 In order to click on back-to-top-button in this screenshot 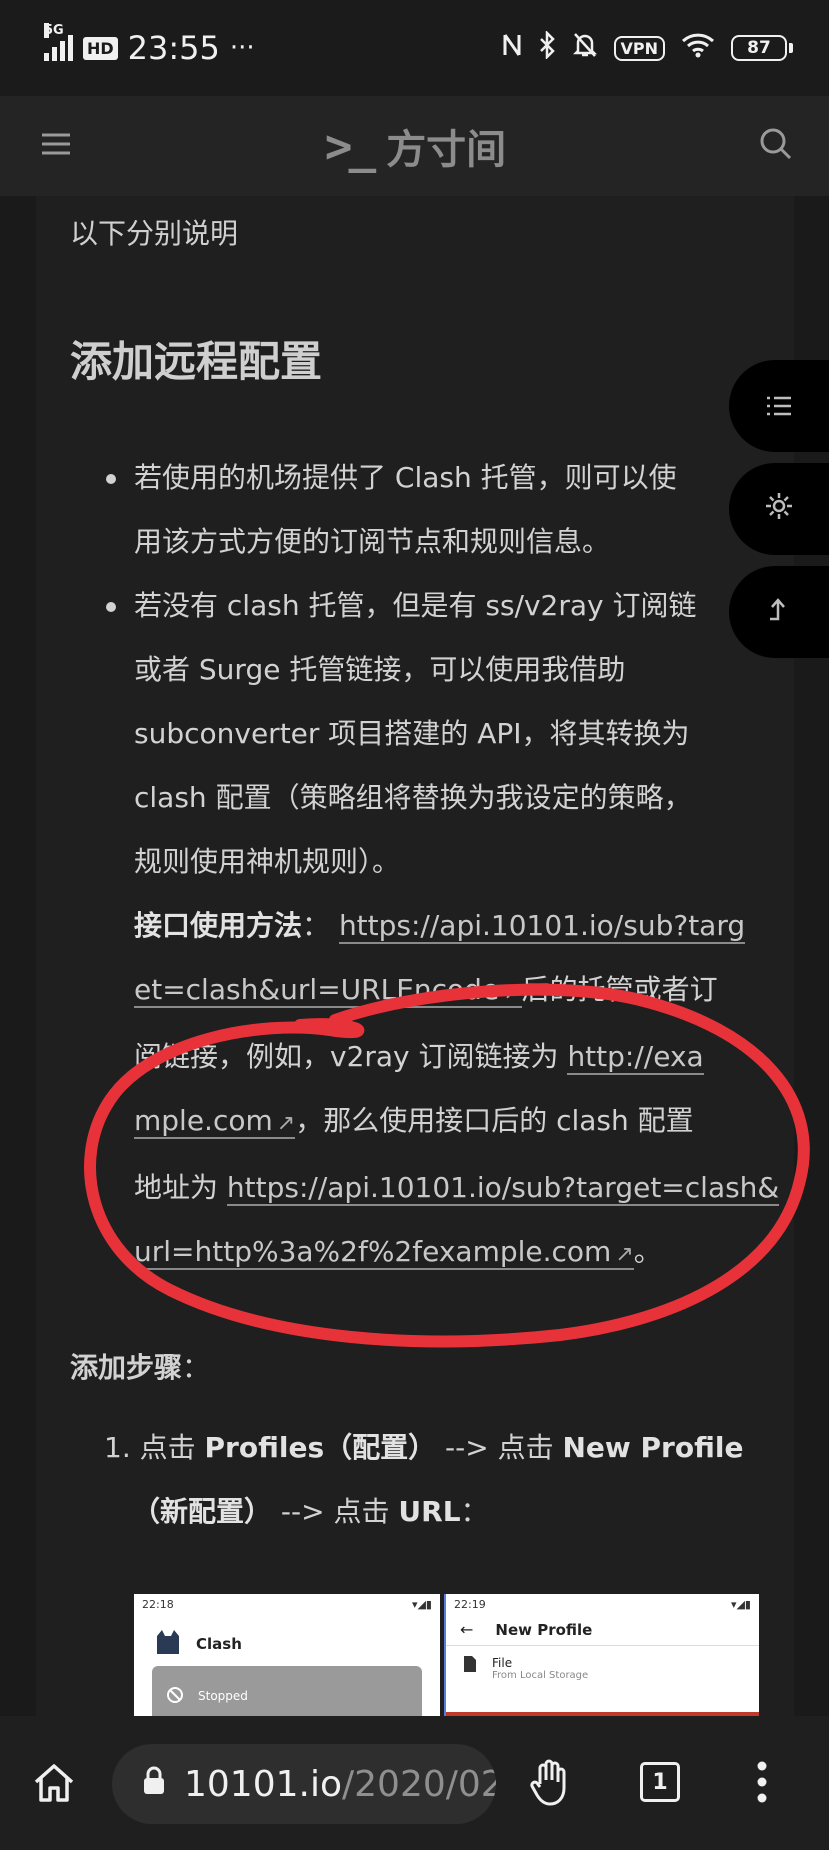, I will do `click(779, 612)`.